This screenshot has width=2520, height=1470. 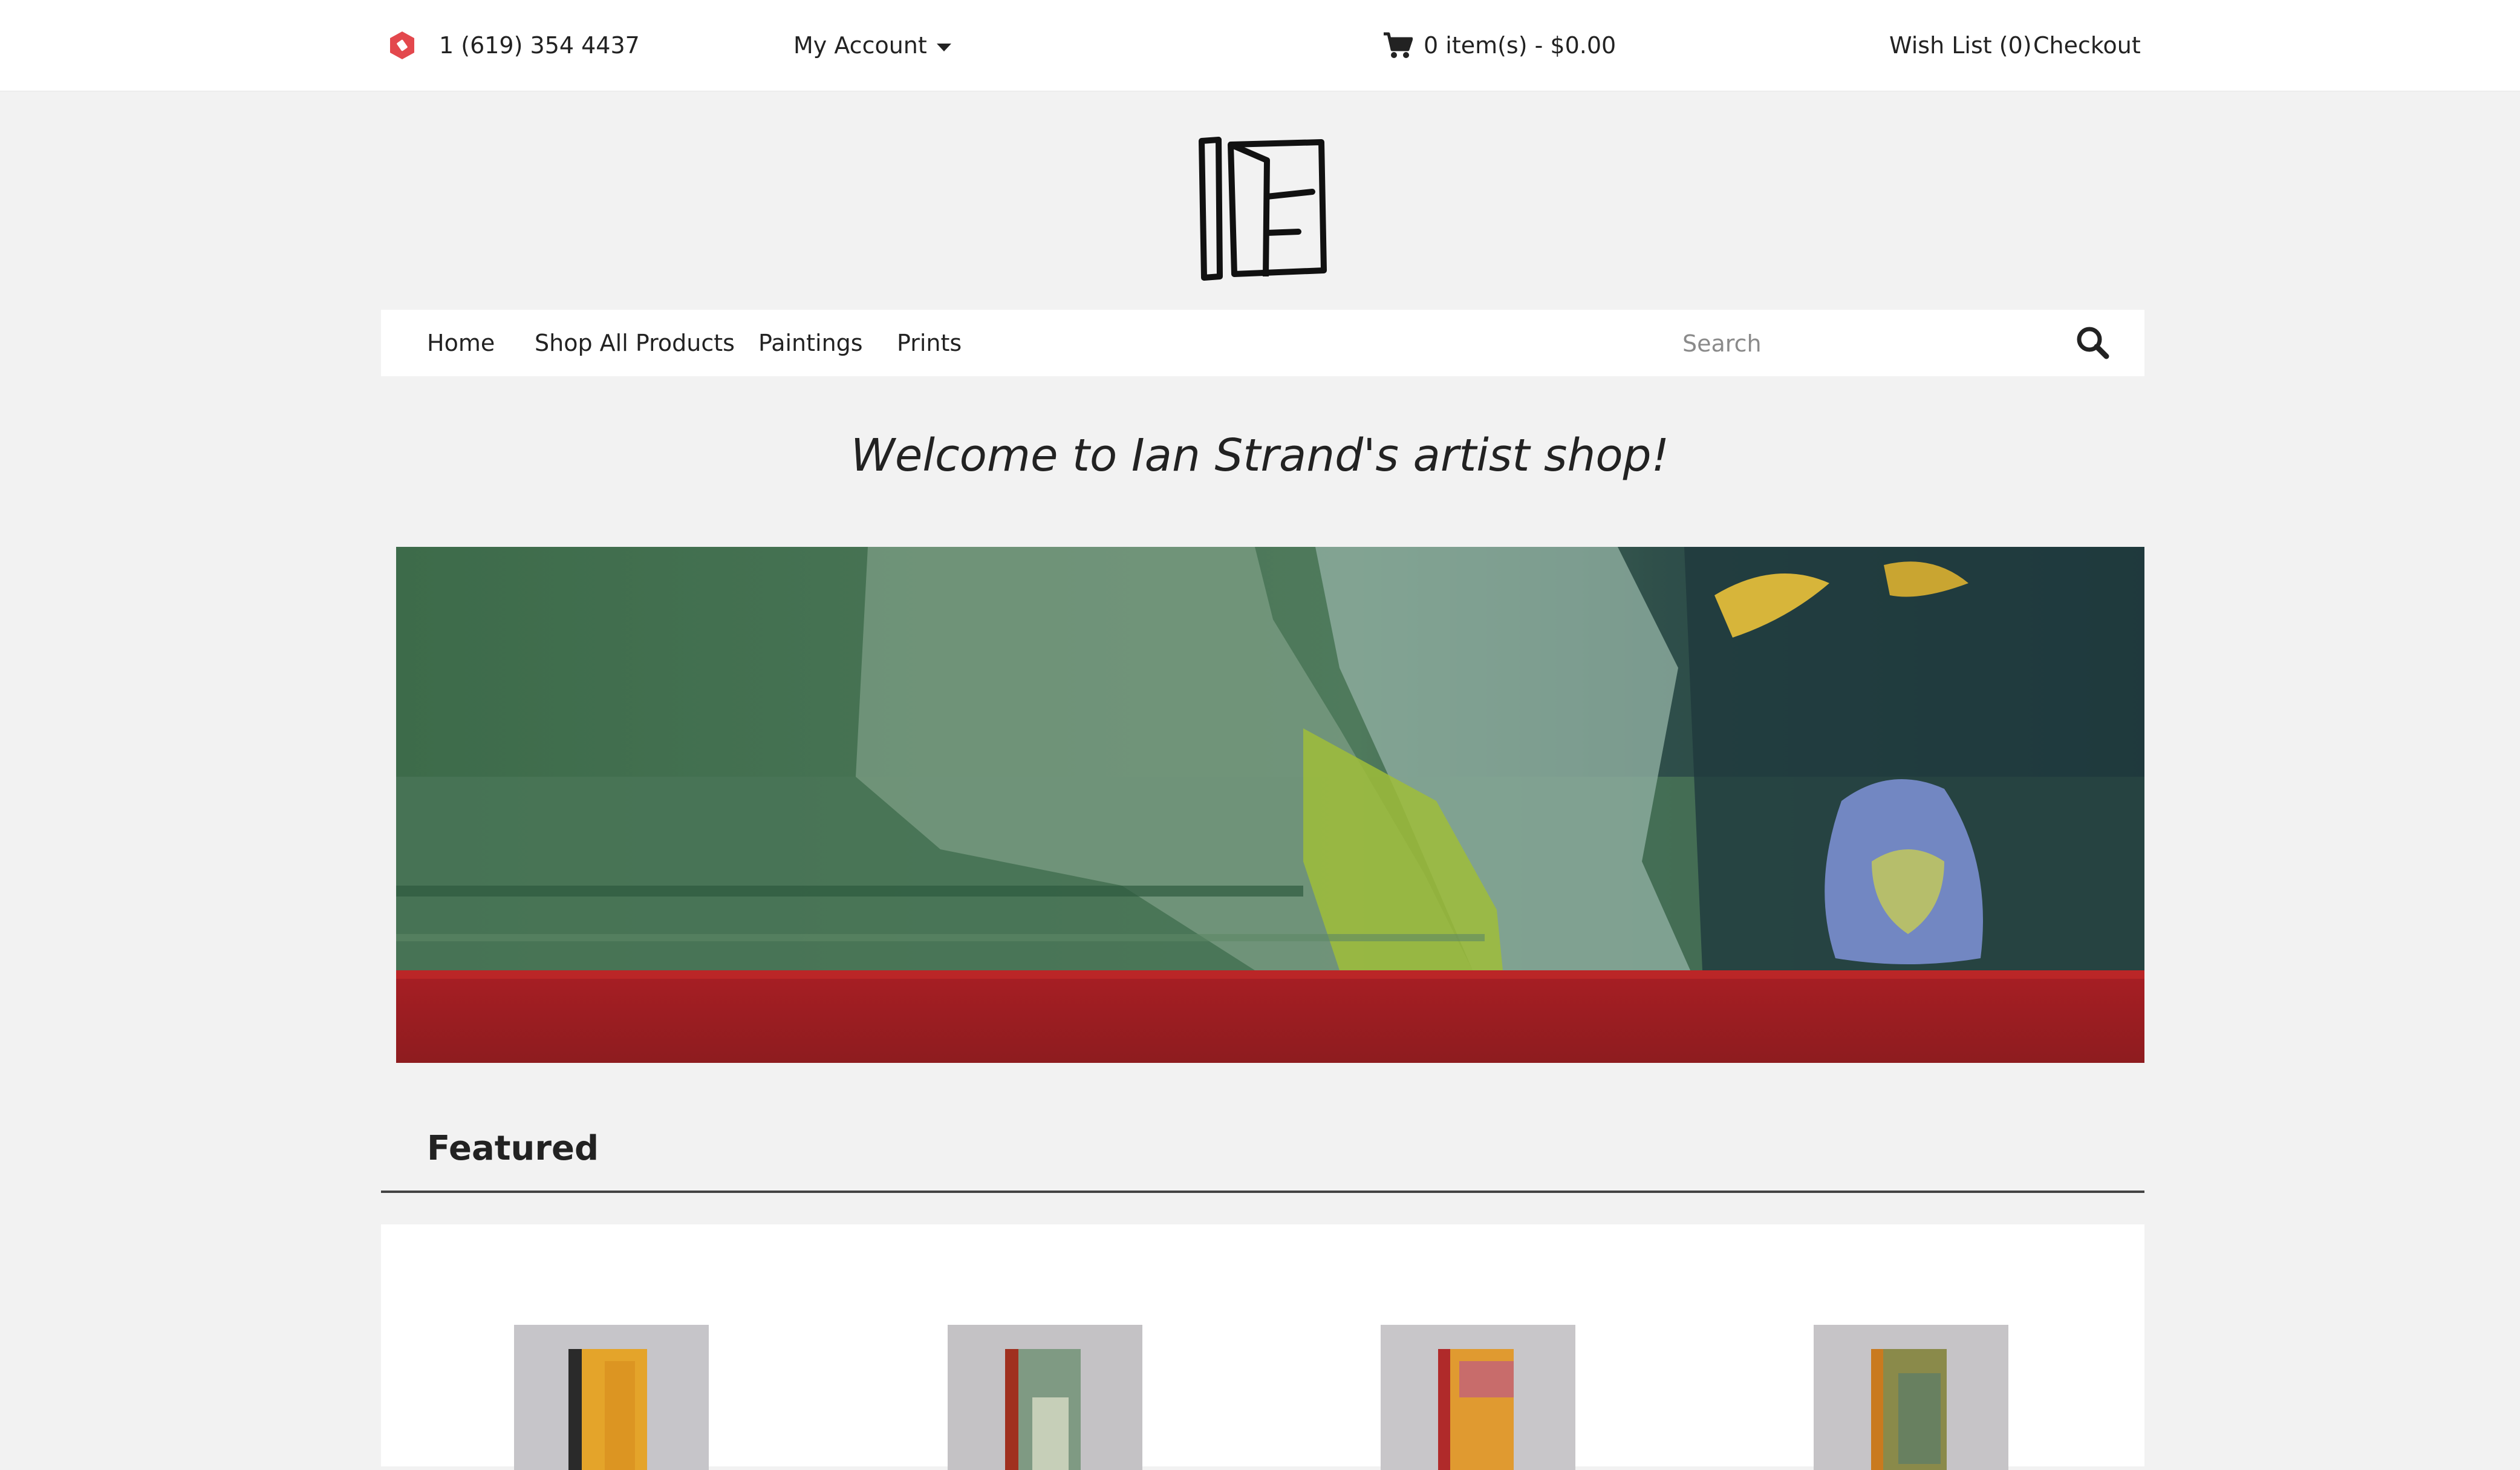 What do you see at coordinates (860, 46) in the screenshot?
I see `my-account-label: My Account` at bounding box center [860, 46].